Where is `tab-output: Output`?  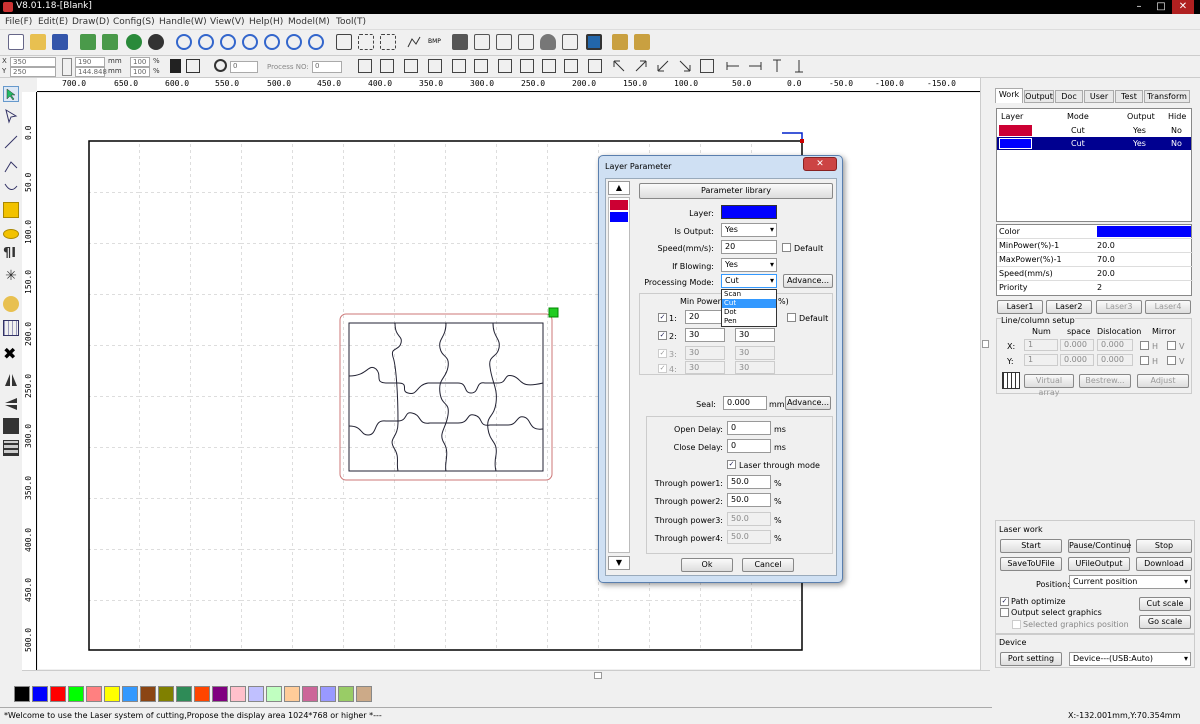
tab-output: Output is located at coordinates (1039, 96).